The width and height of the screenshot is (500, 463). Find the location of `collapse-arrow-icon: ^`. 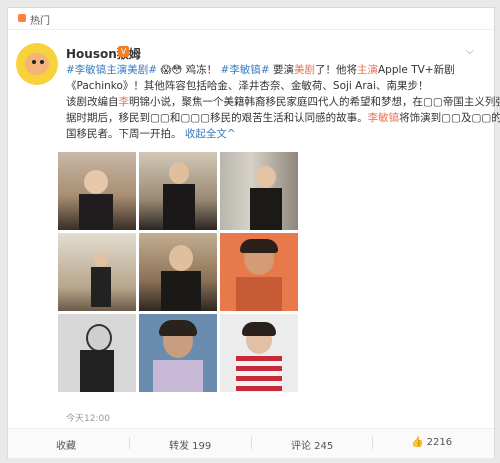

collapse-arrow-icon: ^ is located at coordinates (231, 134).